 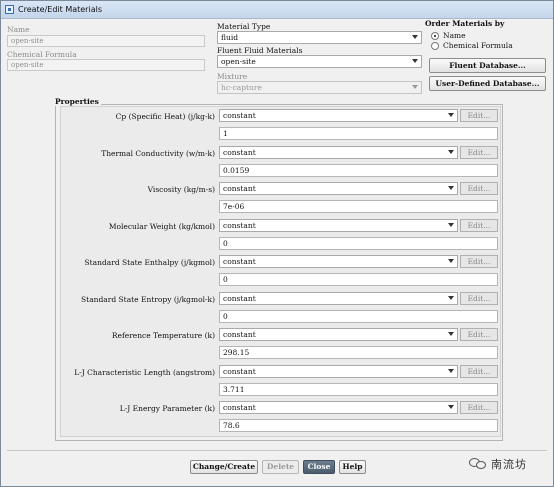 What do you see at coordinates (319, 61) in the screenshot?
I see `fluent-fluid-materials-dropdown: open-site` at bounding box center [319, 61].